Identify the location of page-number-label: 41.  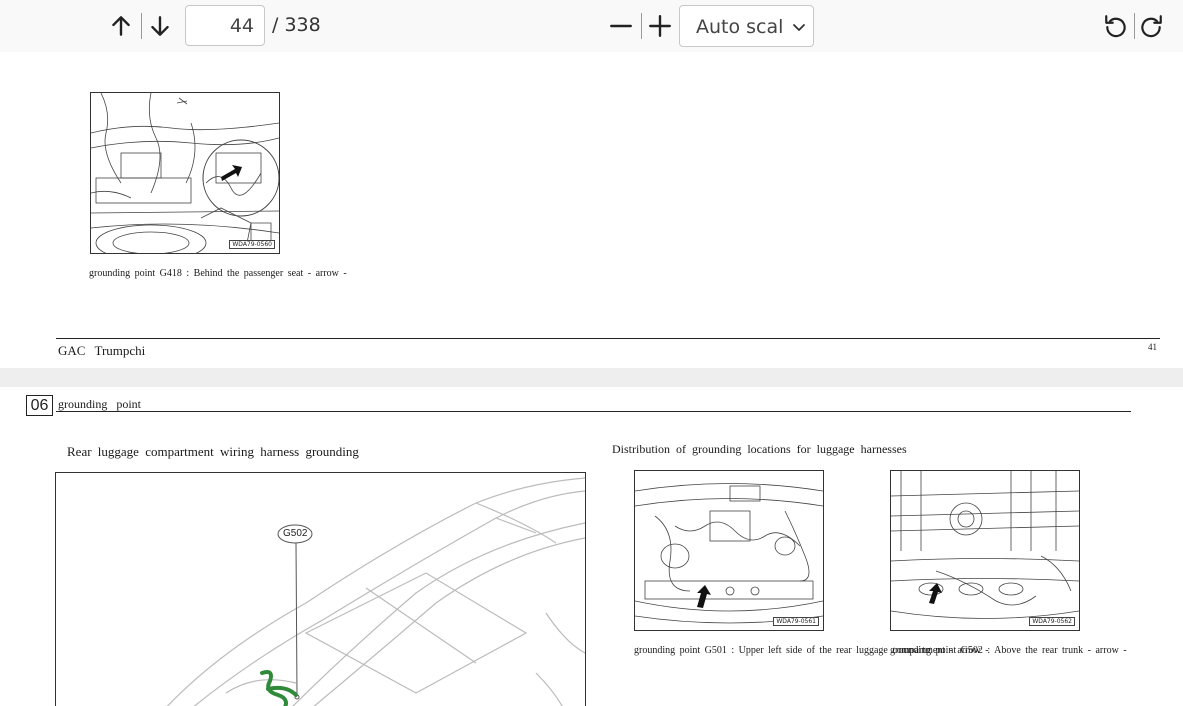
(1152, 347).